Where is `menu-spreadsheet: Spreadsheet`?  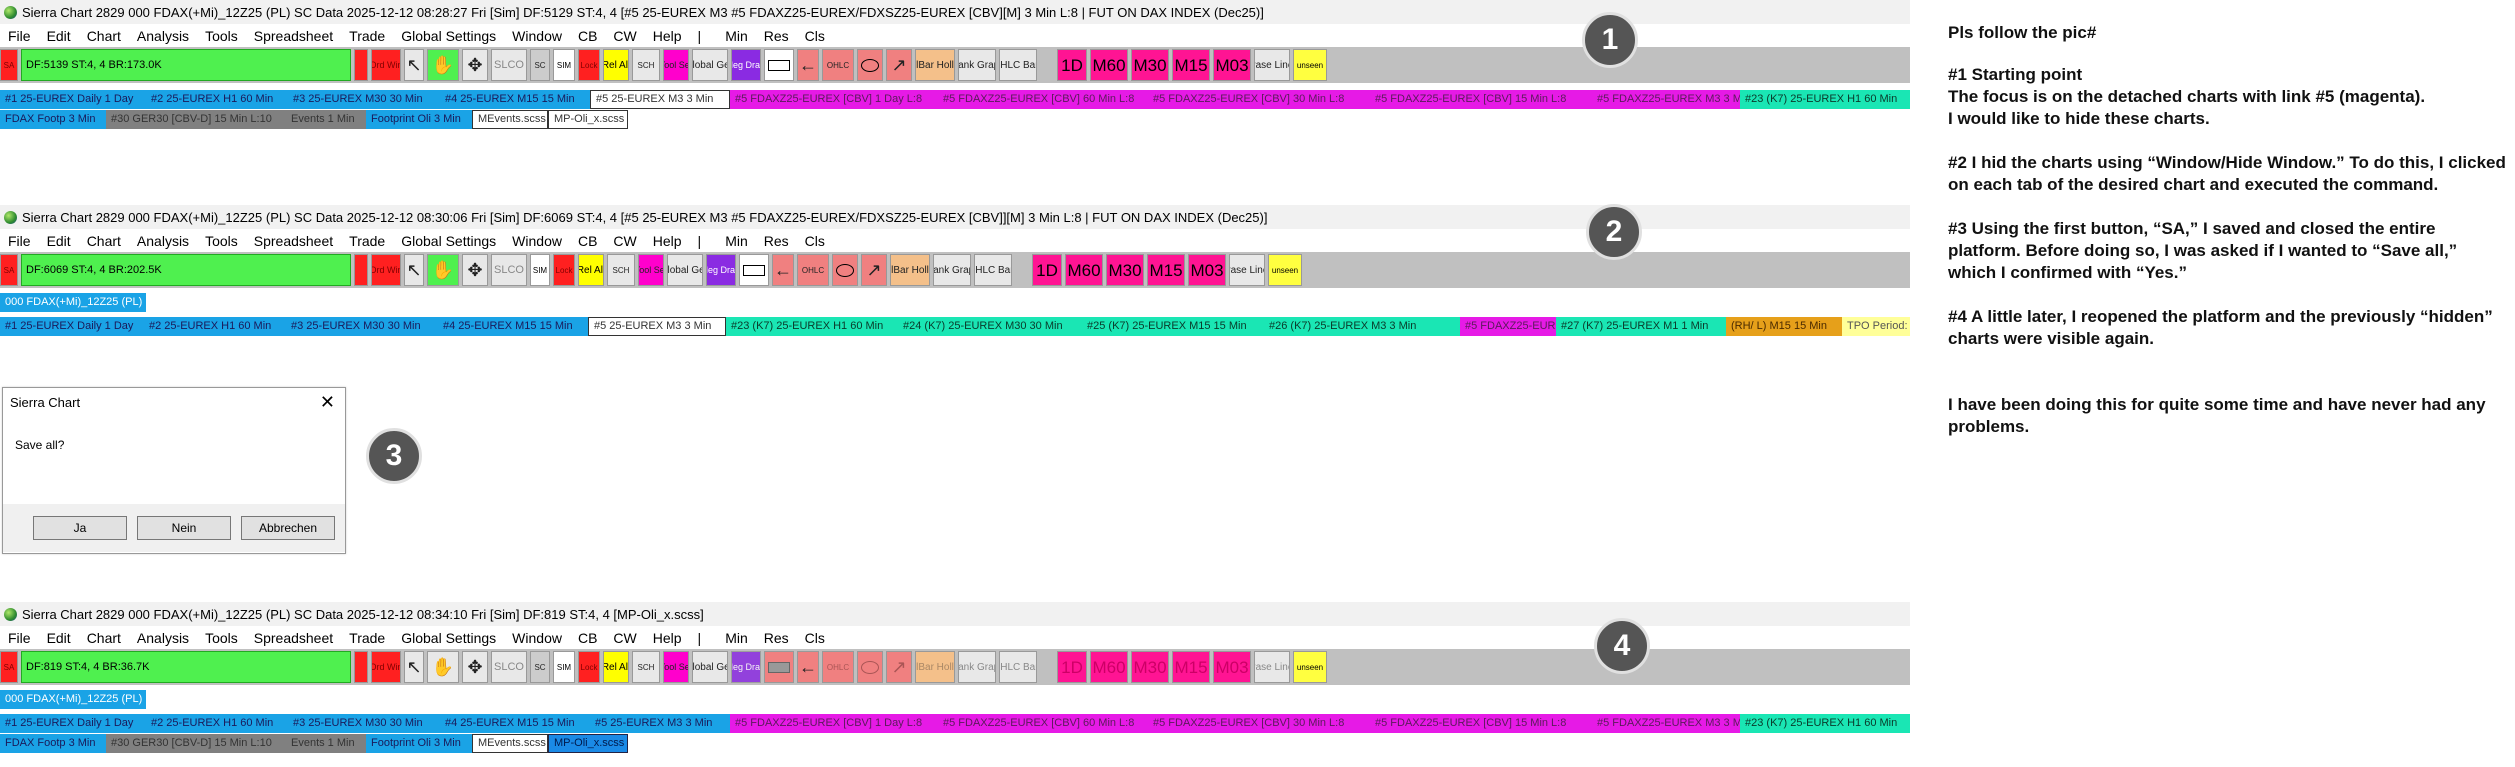
menu-spreadsheet: Spreadsheet is located at coordinates (293, 638).